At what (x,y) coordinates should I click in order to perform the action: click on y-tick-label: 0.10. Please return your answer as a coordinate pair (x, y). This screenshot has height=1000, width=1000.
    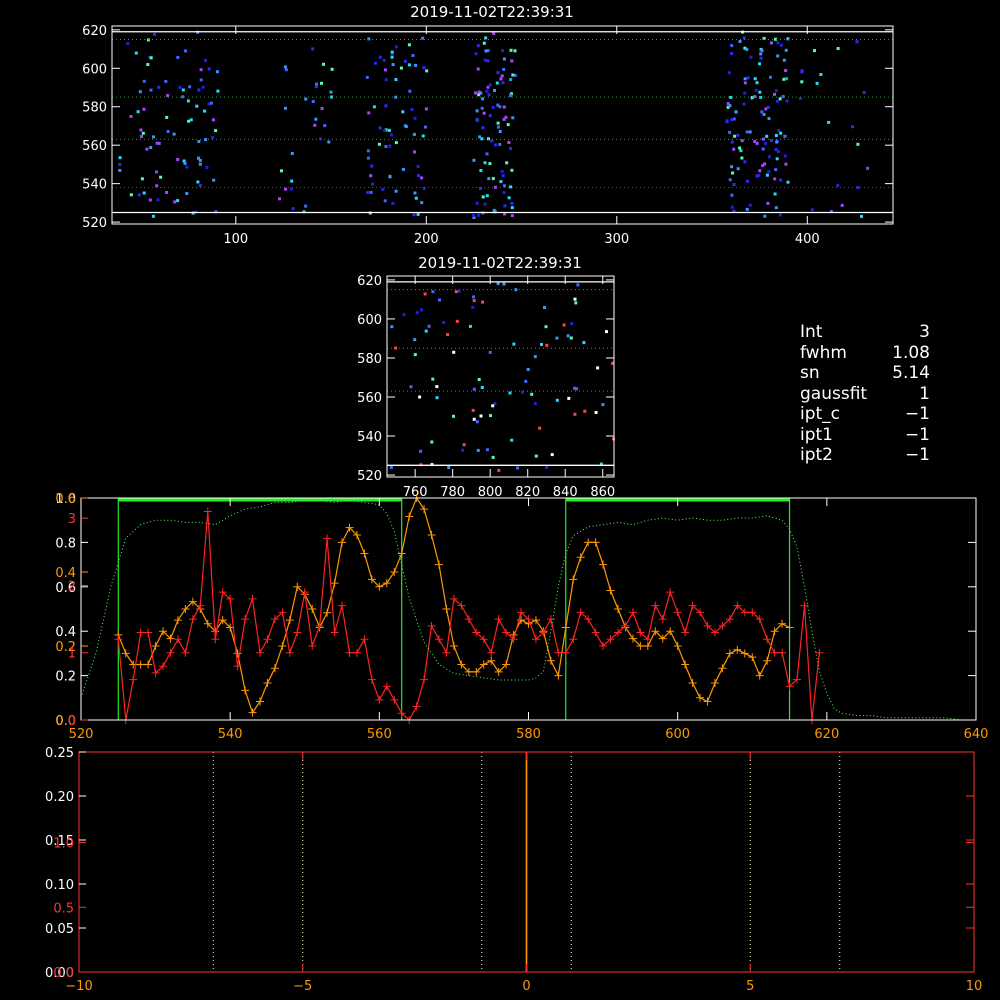
    Looking at the image, I should click on (59, 885).